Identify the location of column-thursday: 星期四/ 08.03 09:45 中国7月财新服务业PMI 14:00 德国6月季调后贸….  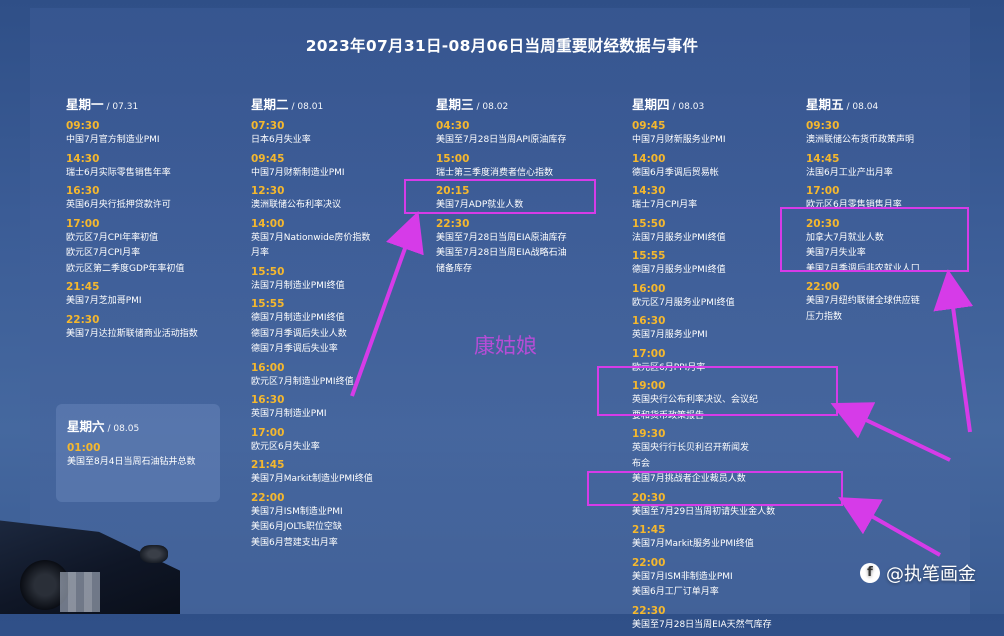
(717, 365).